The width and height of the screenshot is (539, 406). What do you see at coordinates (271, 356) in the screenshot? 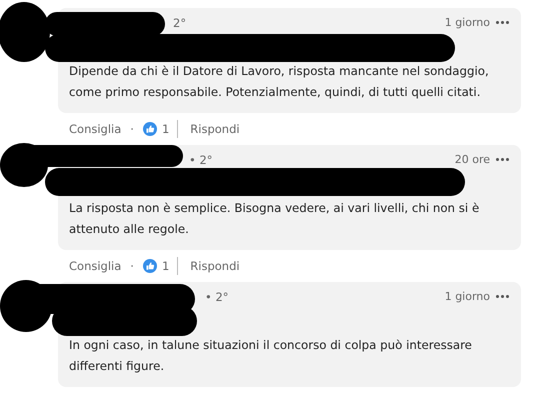
I see `comment-text: In ogni caso, in talune situazioni il concorso di colpa può interessare differenti figure.` at bounding box center [271, 356].